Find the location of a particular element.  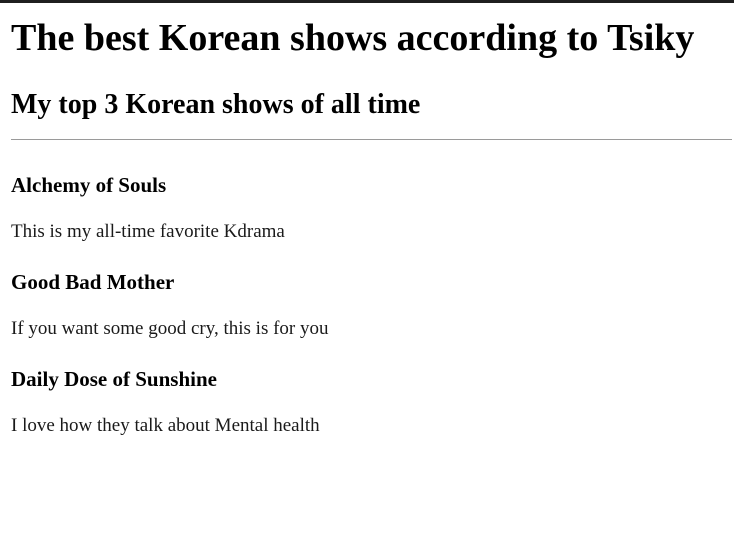

page-subtitle: My top 3 Korean shows of all time is located at coordinates (216, 104).